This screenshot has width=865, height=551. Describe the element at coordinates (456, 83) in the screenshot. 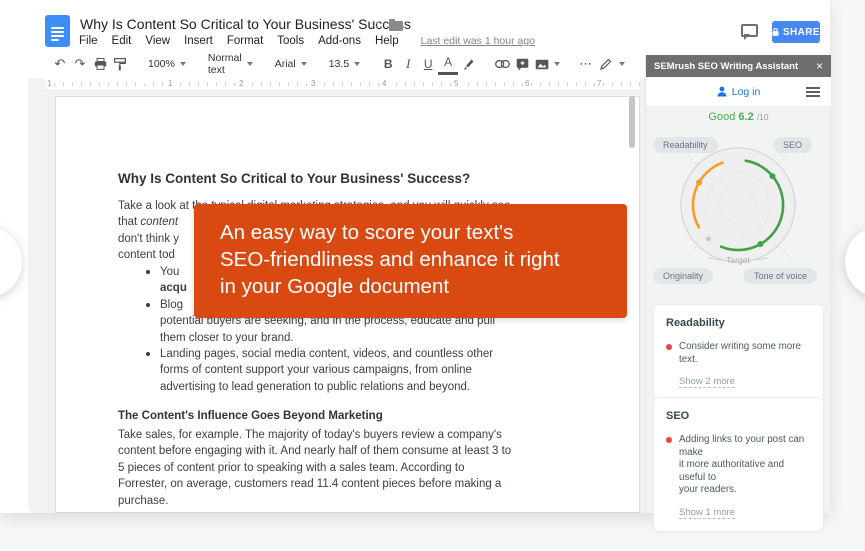

I see `ruler-number: 5` at that location.